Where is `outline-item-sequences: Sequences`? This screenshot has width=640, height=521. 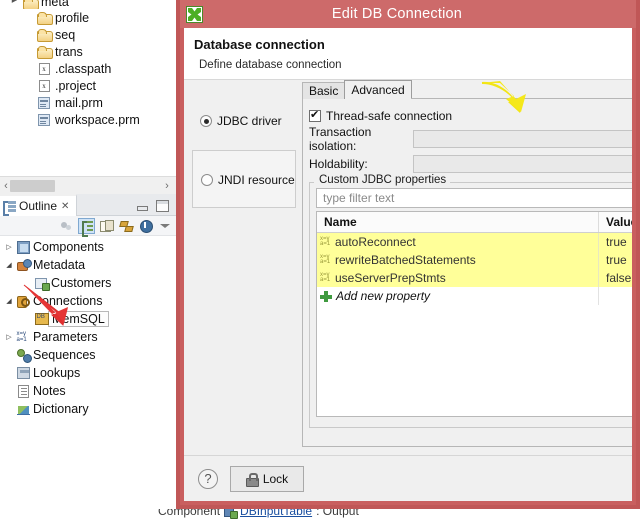
outline-item-sequences: Sequences is located at coordinates (88, 355).